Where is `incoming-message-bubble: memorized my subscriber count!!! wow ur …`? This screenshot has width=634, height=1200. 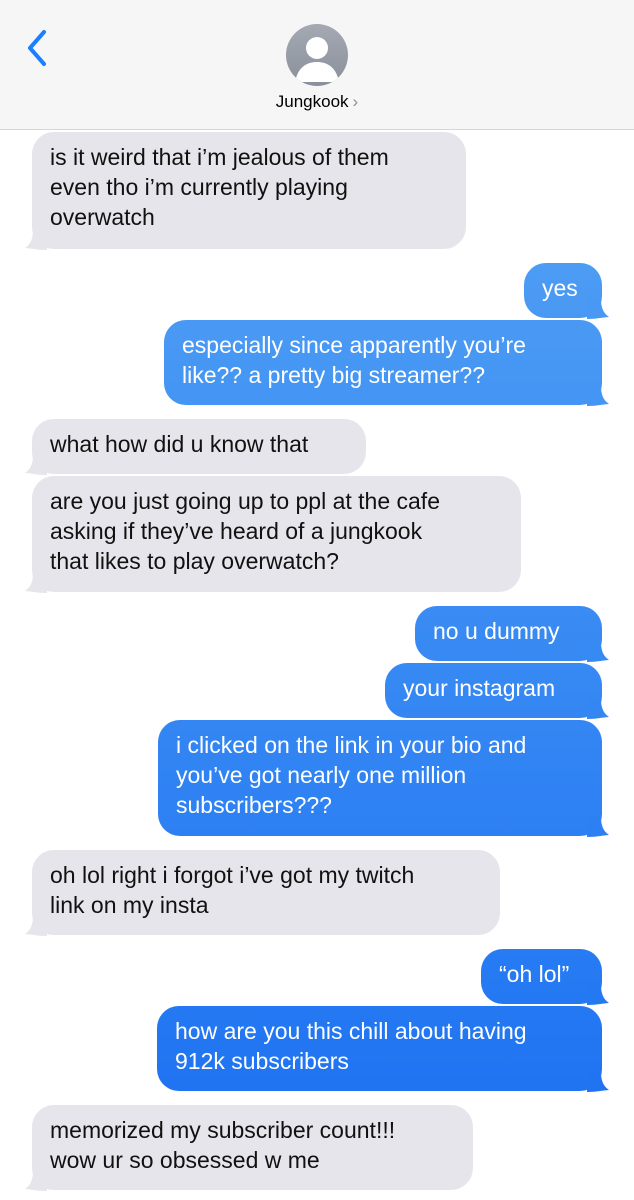
incoming-message-bubble: memorized my subscriber count!!! wow ur … is located at coordinates (249, 1148).